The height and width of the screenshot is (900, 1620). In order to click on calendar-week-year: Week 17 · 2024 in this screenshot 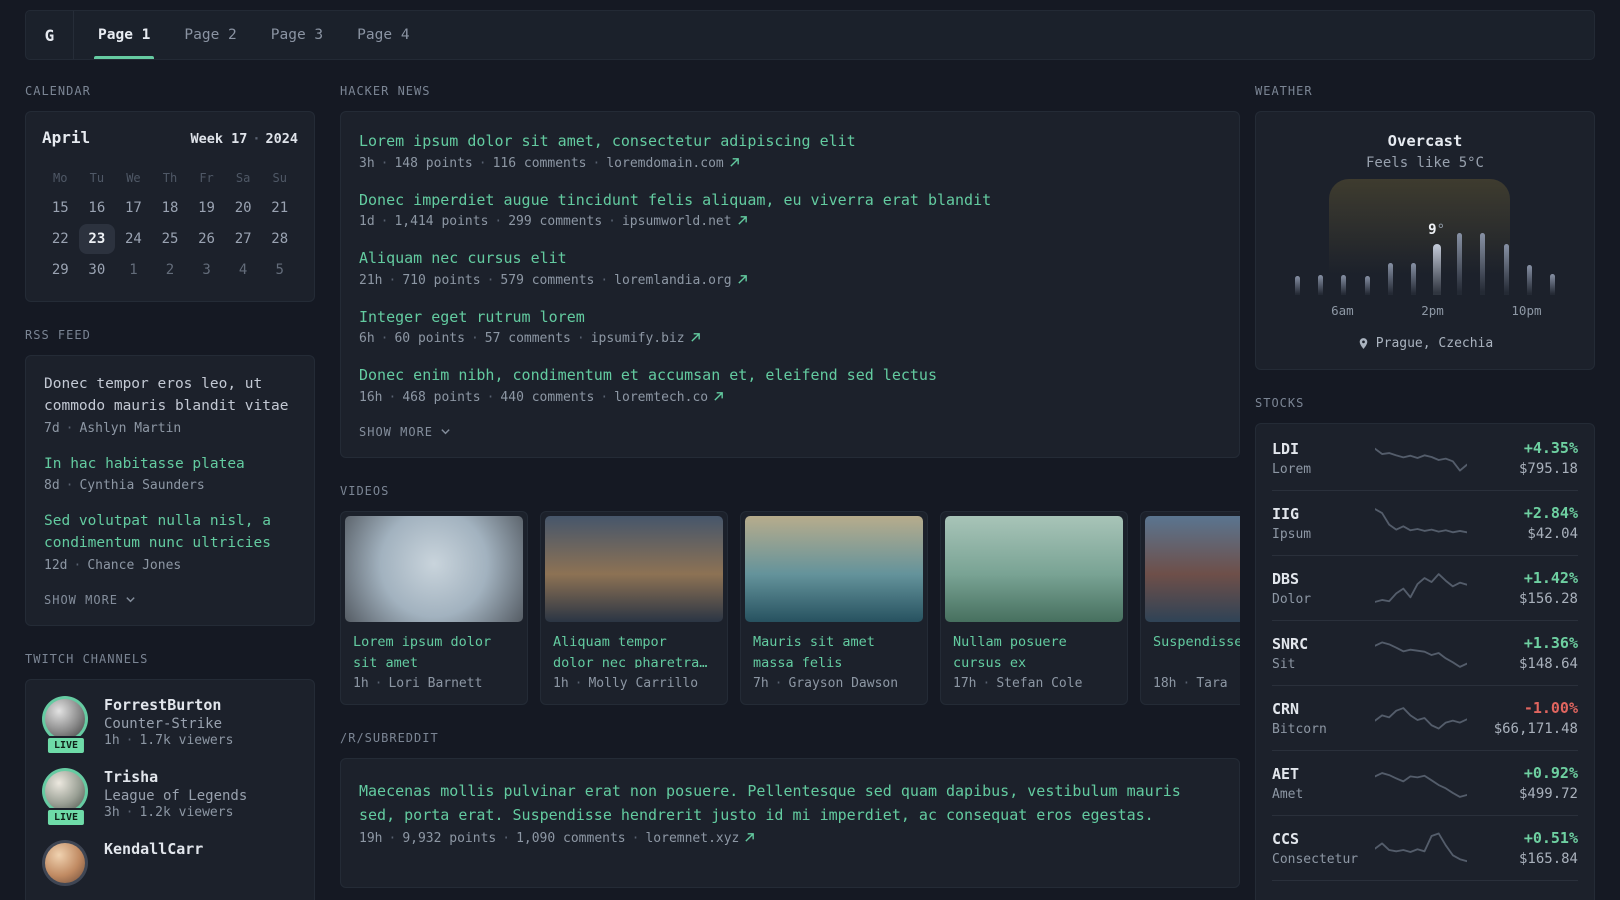, I will do `click(244, 139)`.